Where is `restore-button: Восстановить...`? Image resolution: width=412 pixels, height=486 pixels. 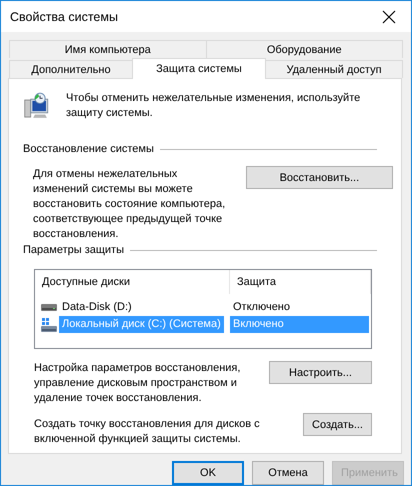
restore-button: Восстановить... is located at coordinates (319, 177).